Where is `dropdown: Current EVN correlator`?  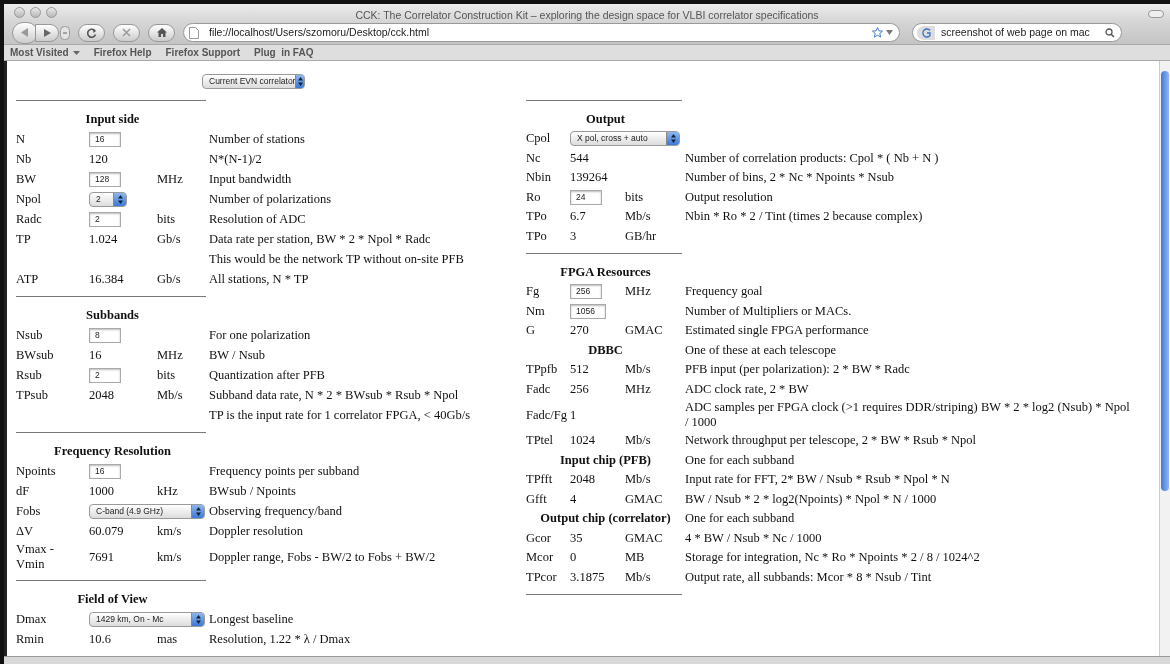 dropdown: Current EVN correlator is located at coordinates (253, 82).